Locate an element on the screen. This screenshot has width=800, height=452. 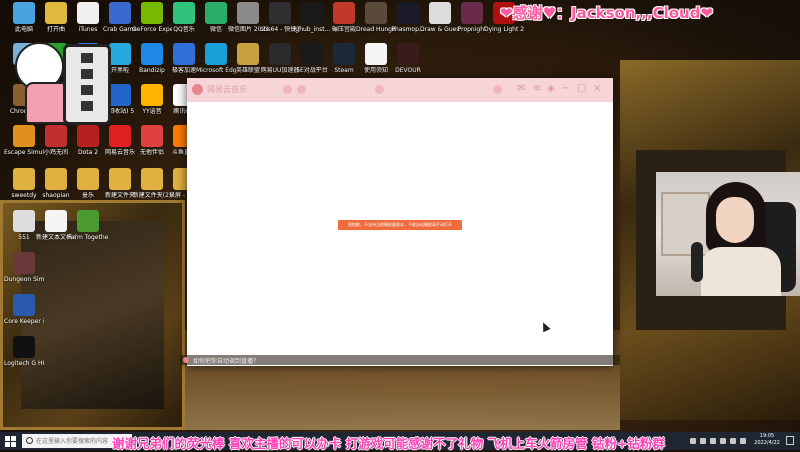
forward-icon is located at coordinates (301, 89).